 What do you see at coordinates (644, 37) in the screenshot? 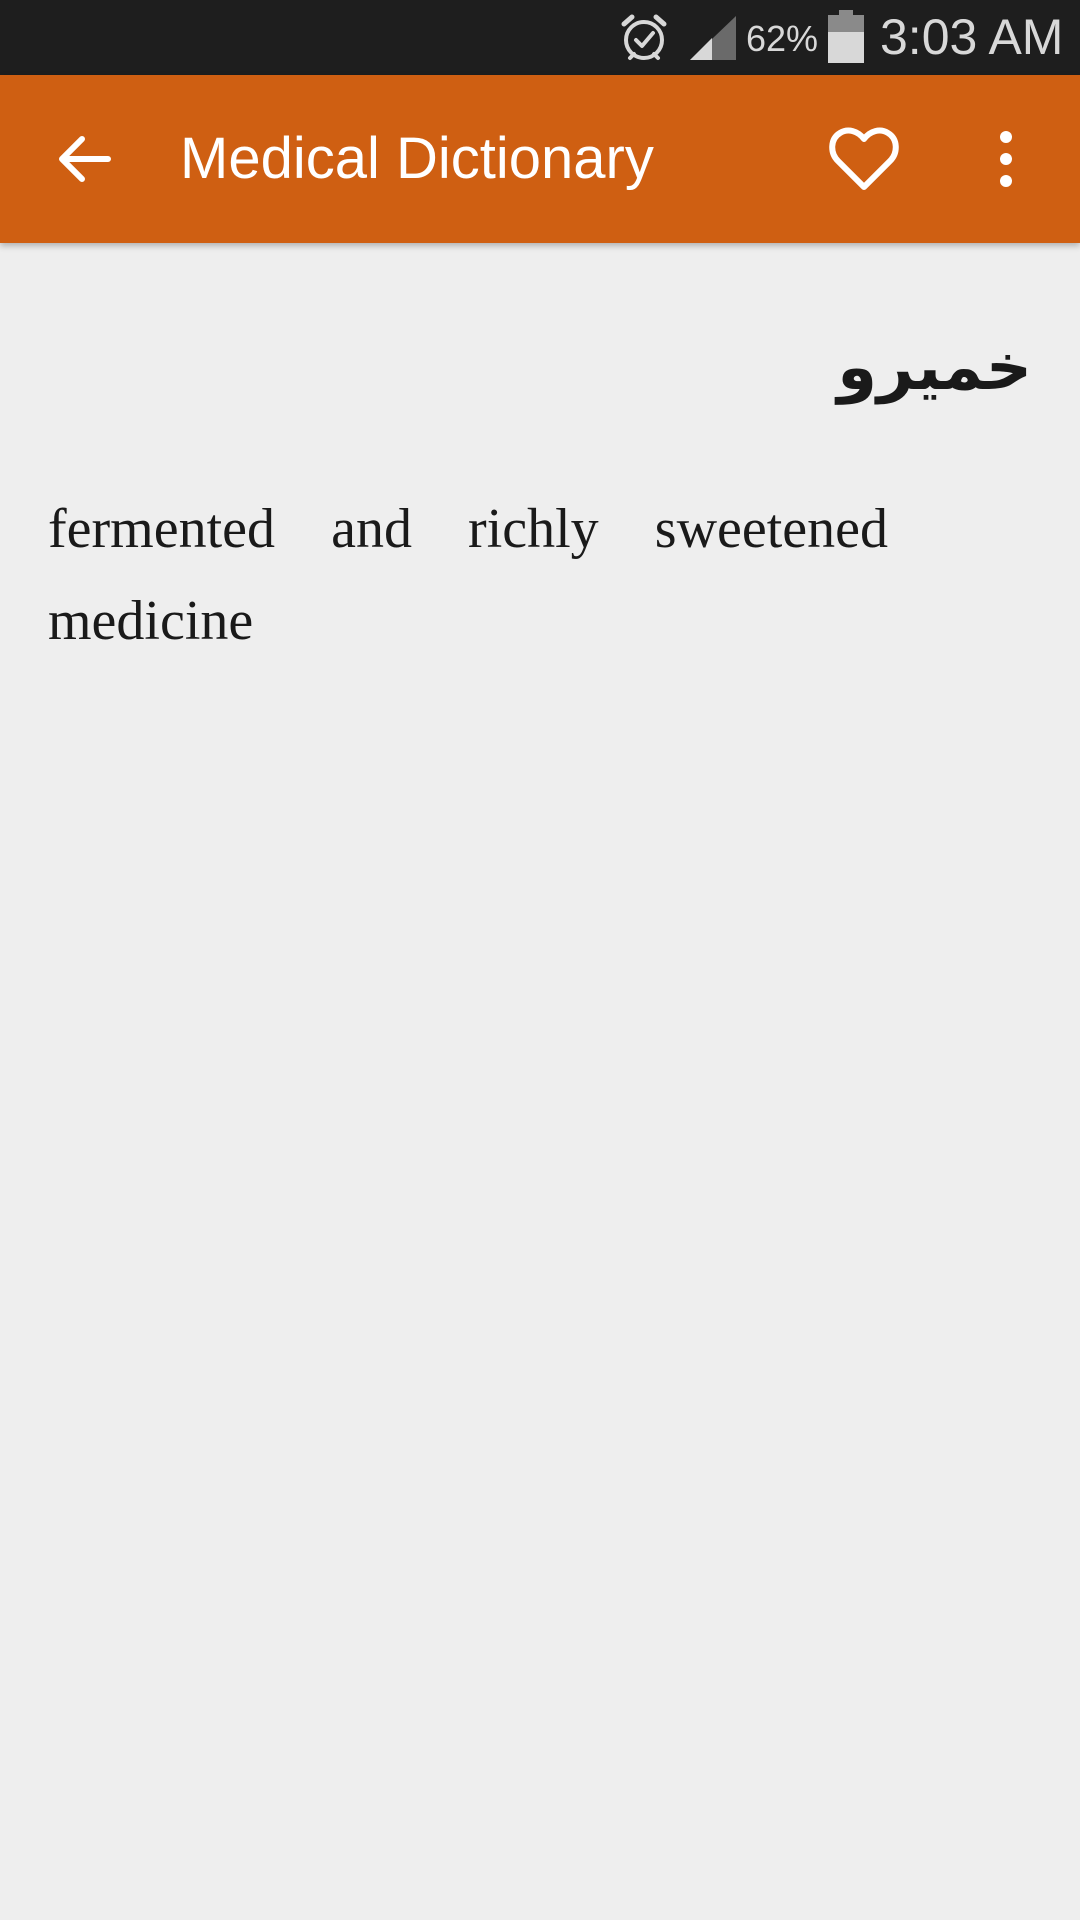
I see `alarm-icon` at bounding box center [644, 37].